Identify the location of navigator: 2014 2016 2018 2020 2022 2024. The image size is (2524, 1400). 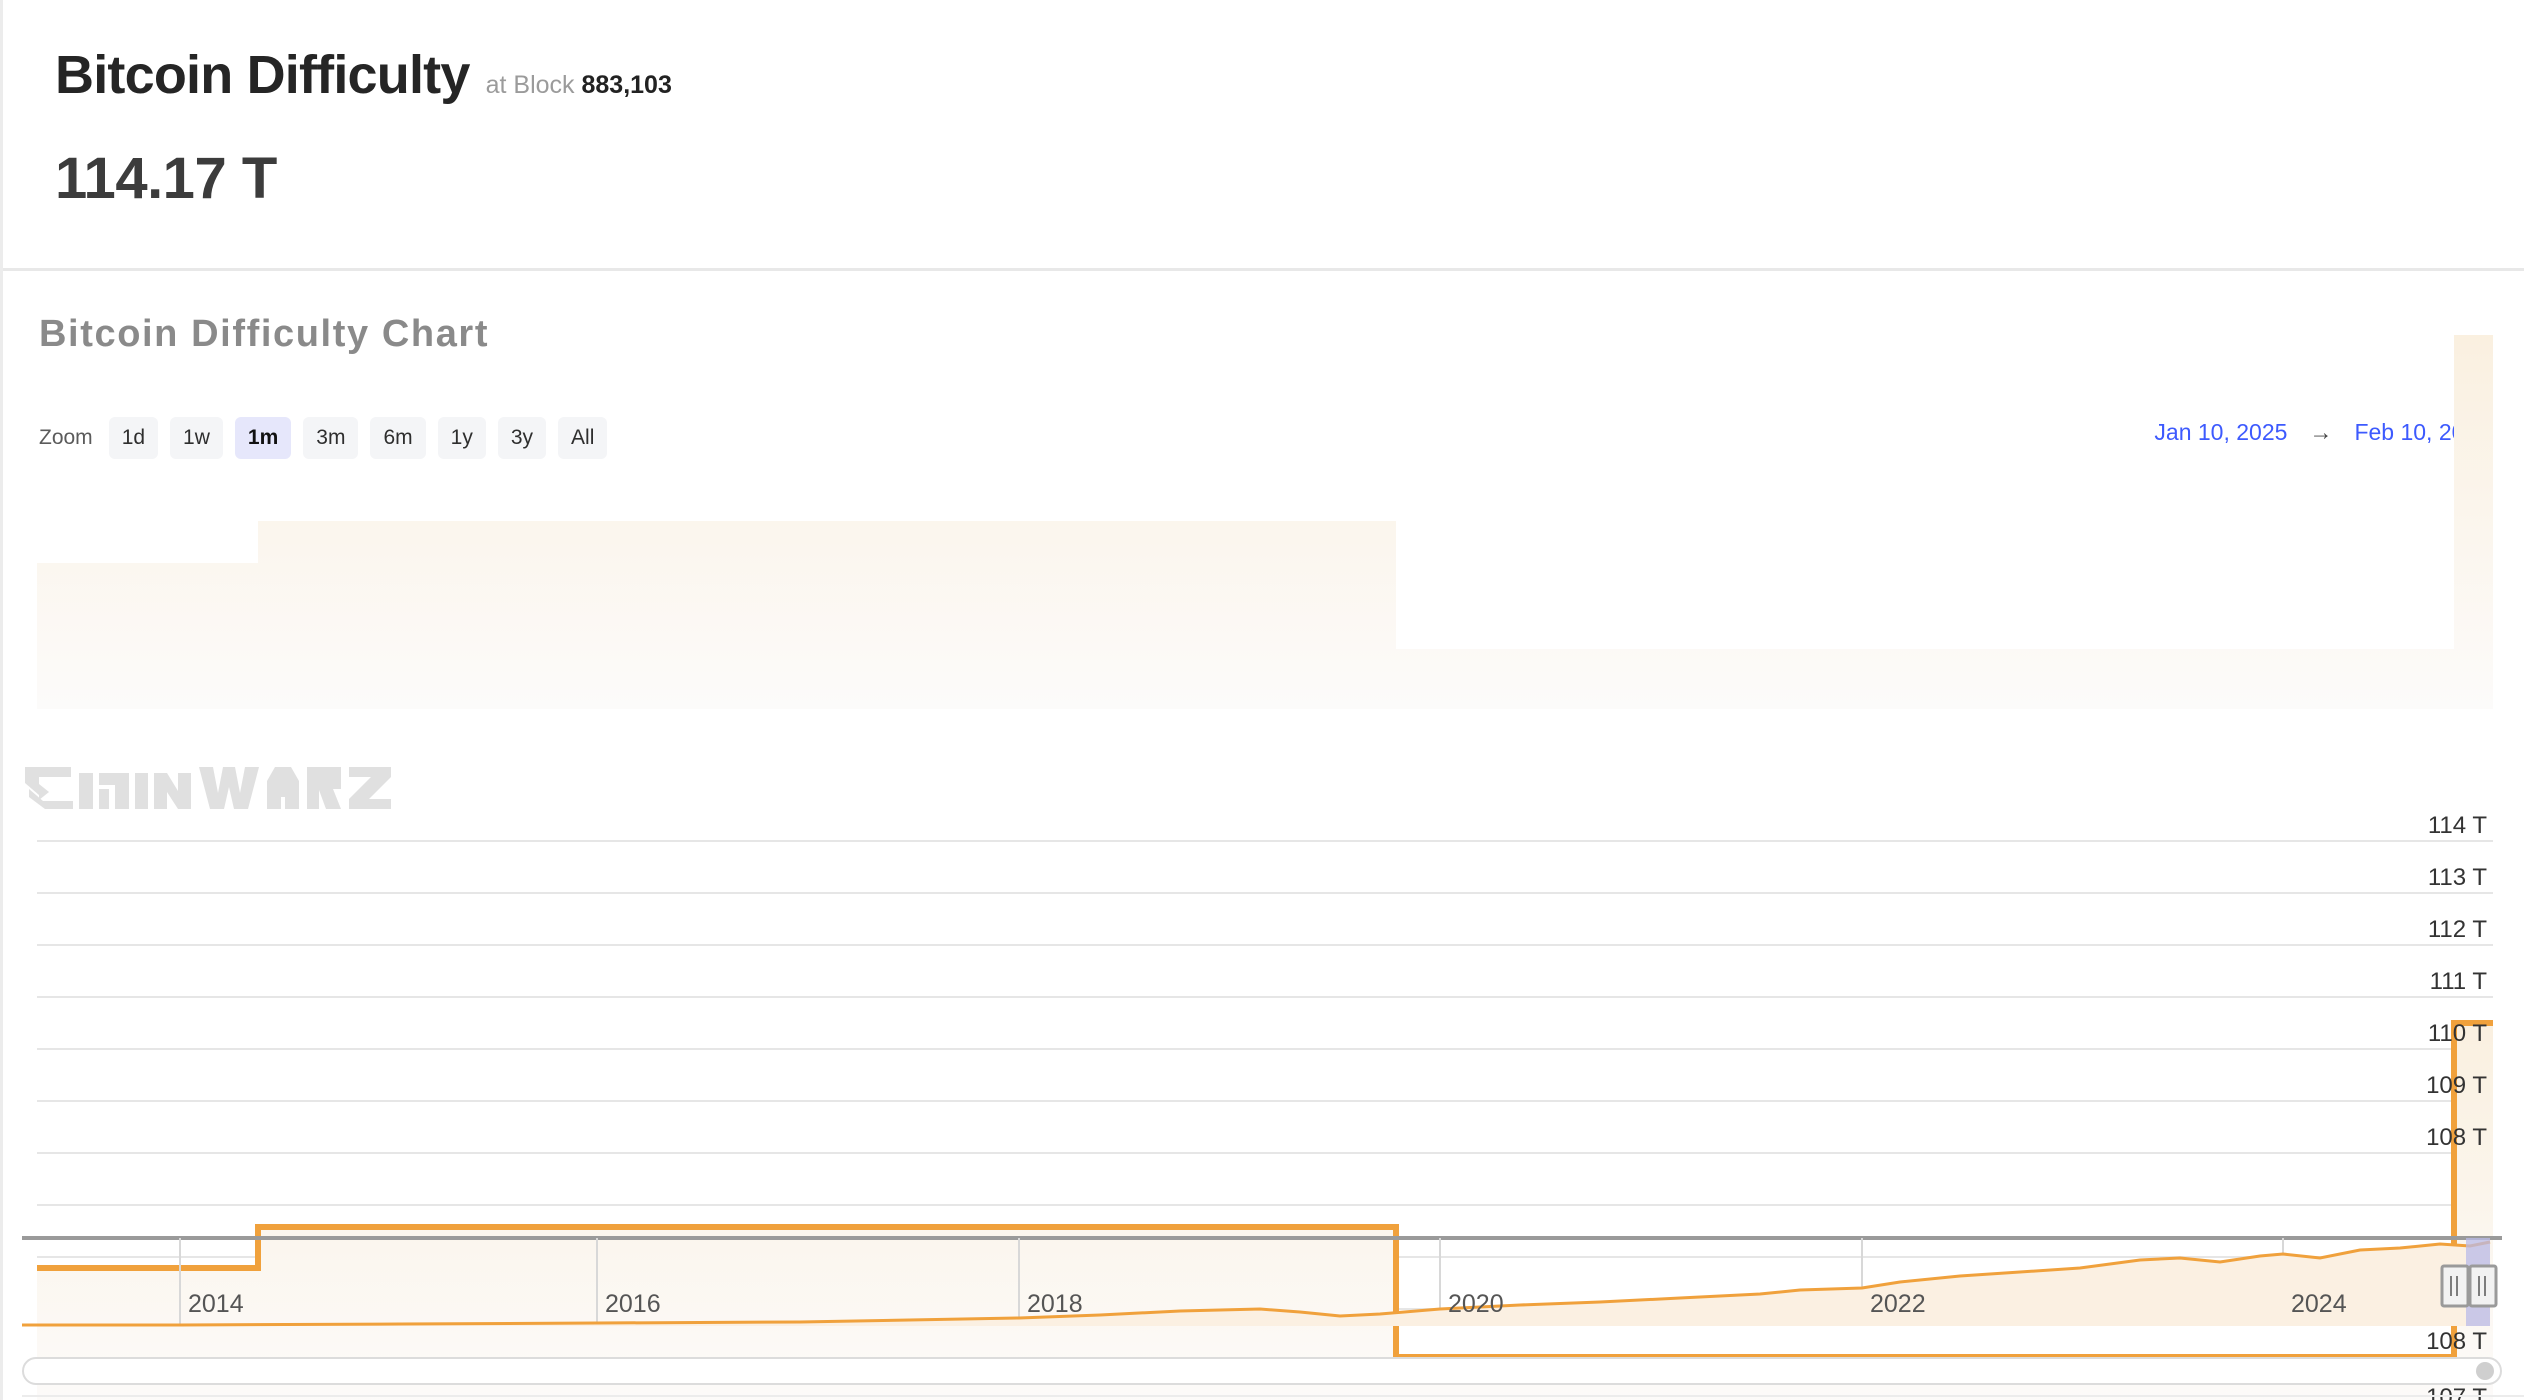
(1262, 1285).